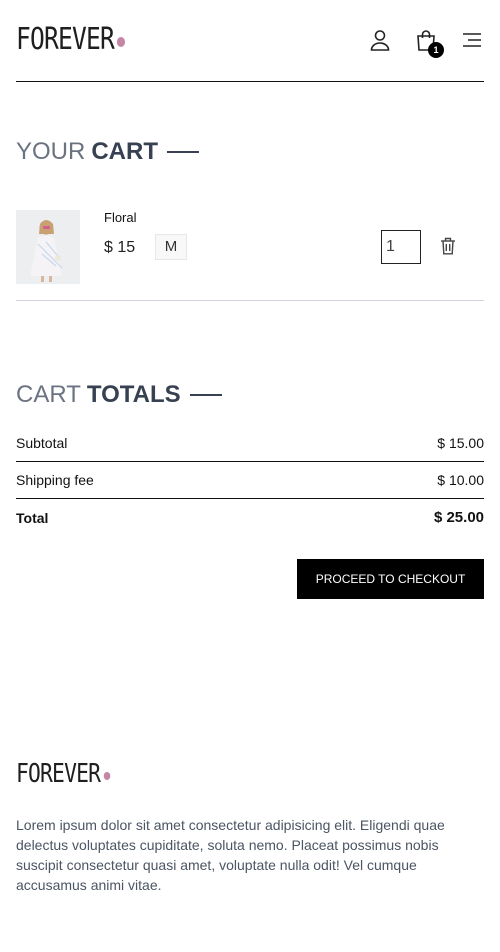 This screenshot has width=500, height=952. Describe the element at coordinates (250, 517) in the screenshot. I see `total-row: Total $ 25.00` at that location.